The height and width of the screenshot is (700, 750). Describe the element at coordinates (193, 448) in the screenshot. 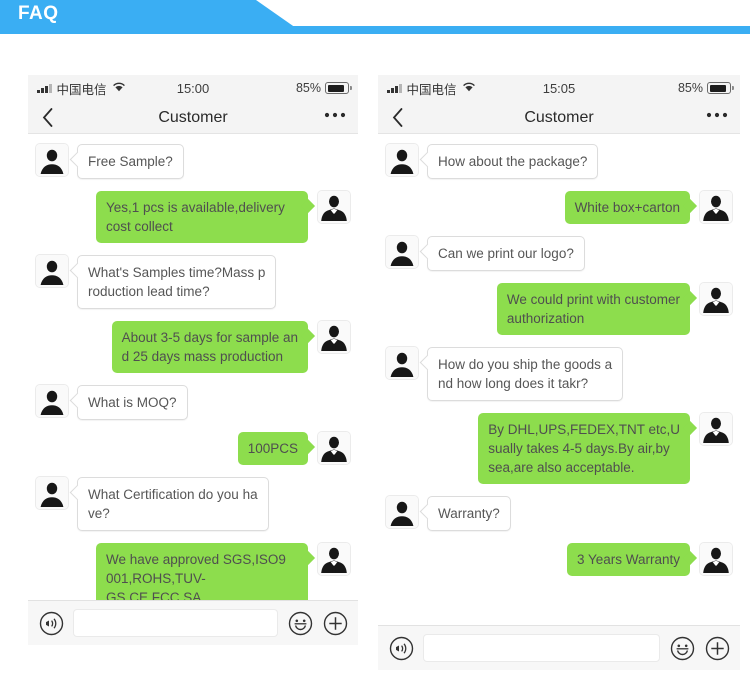

I see `message-row-outgoing: 100PCS` at that location.